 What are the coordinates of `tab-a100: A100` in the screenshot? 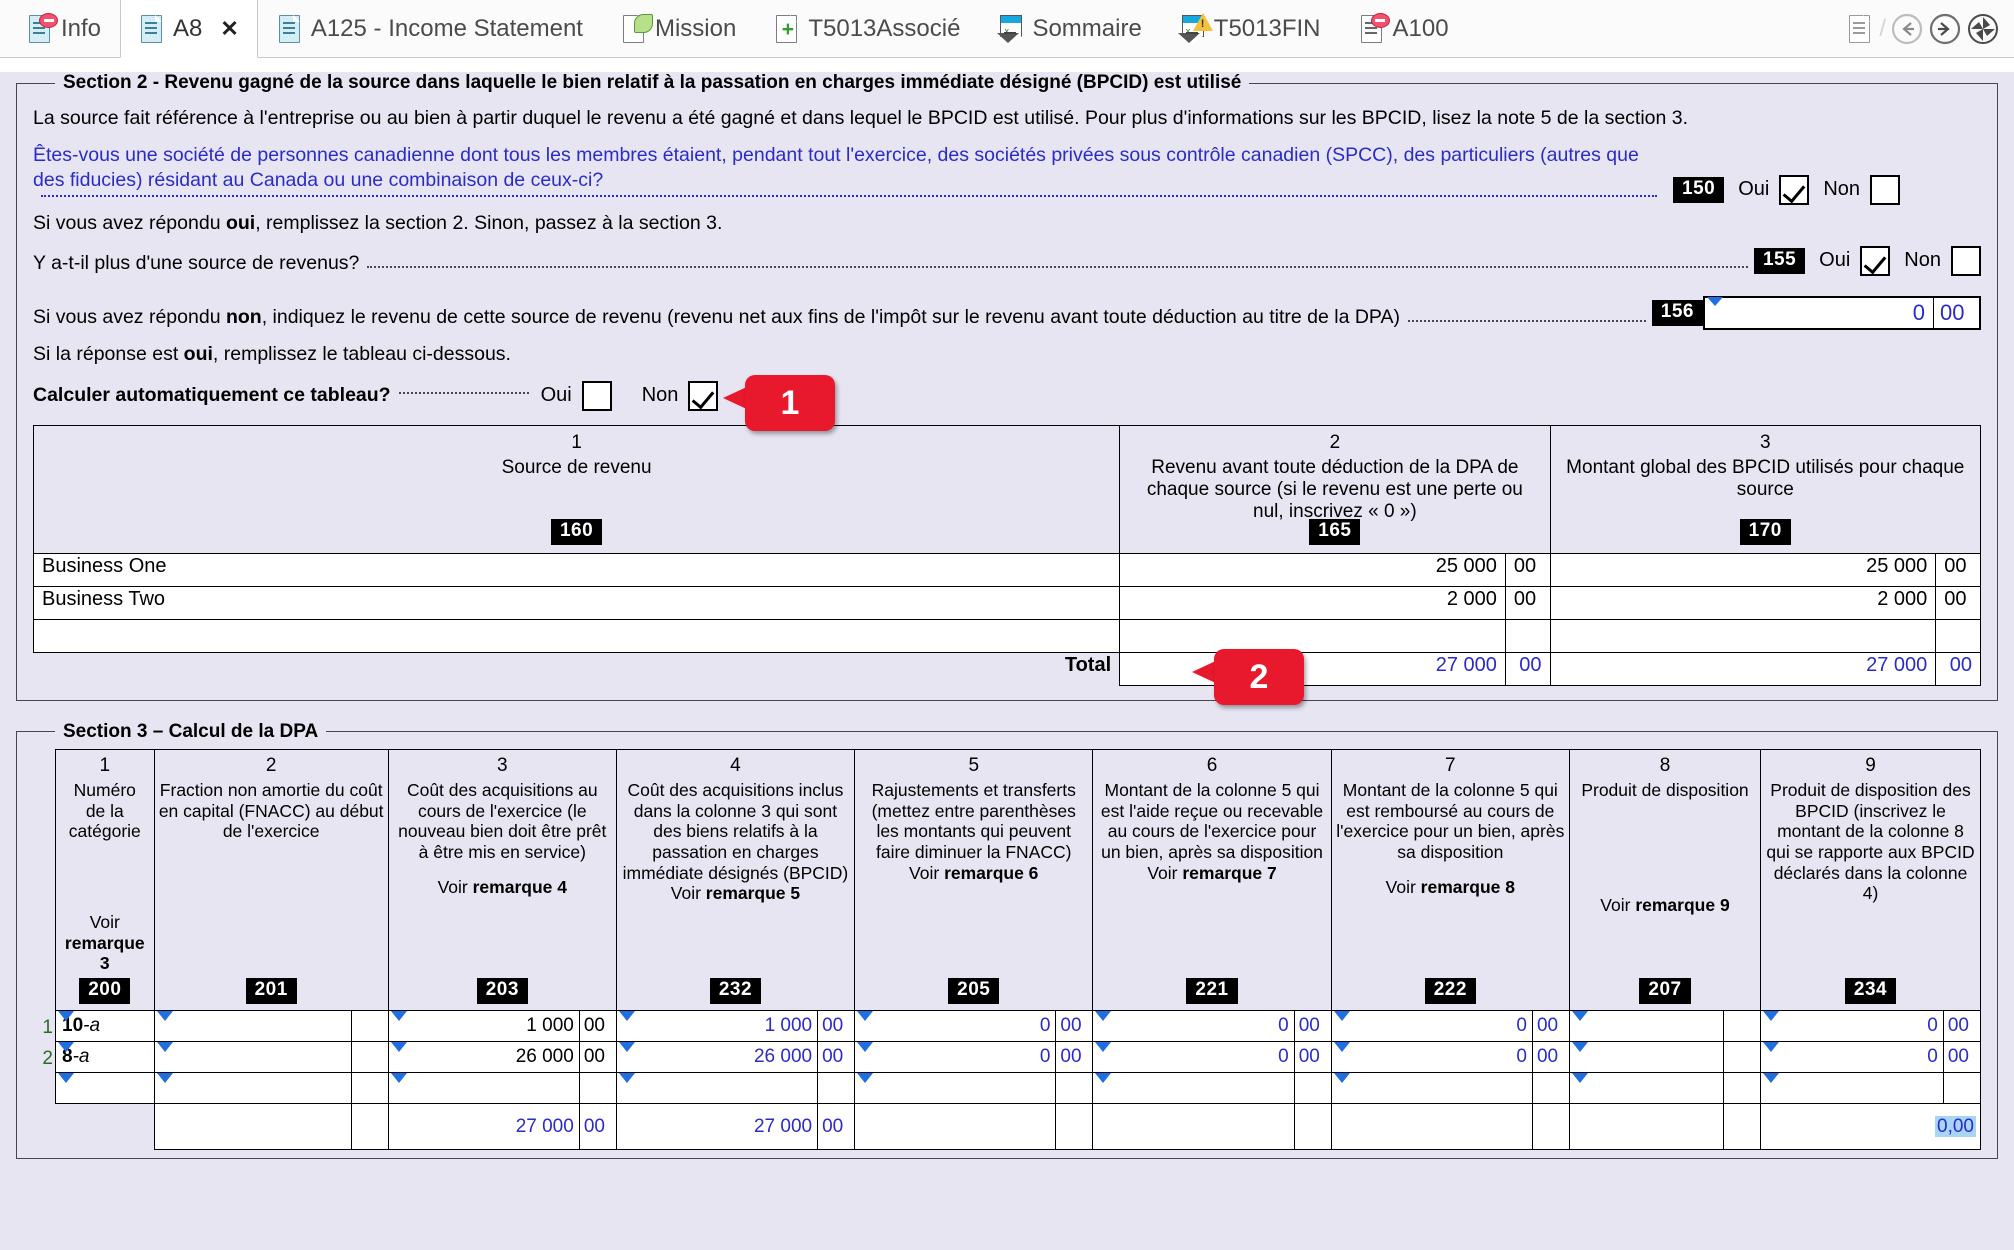 It's located at (1404, 29).